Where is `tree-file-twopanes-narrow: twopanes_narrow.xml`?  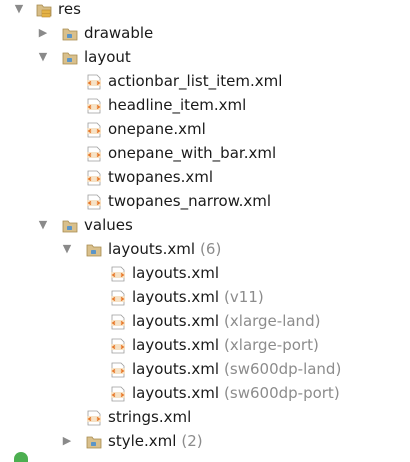
tree-file-twopanes-narrow: twopanes_narrow.xml is located at coordinates (205, 201).